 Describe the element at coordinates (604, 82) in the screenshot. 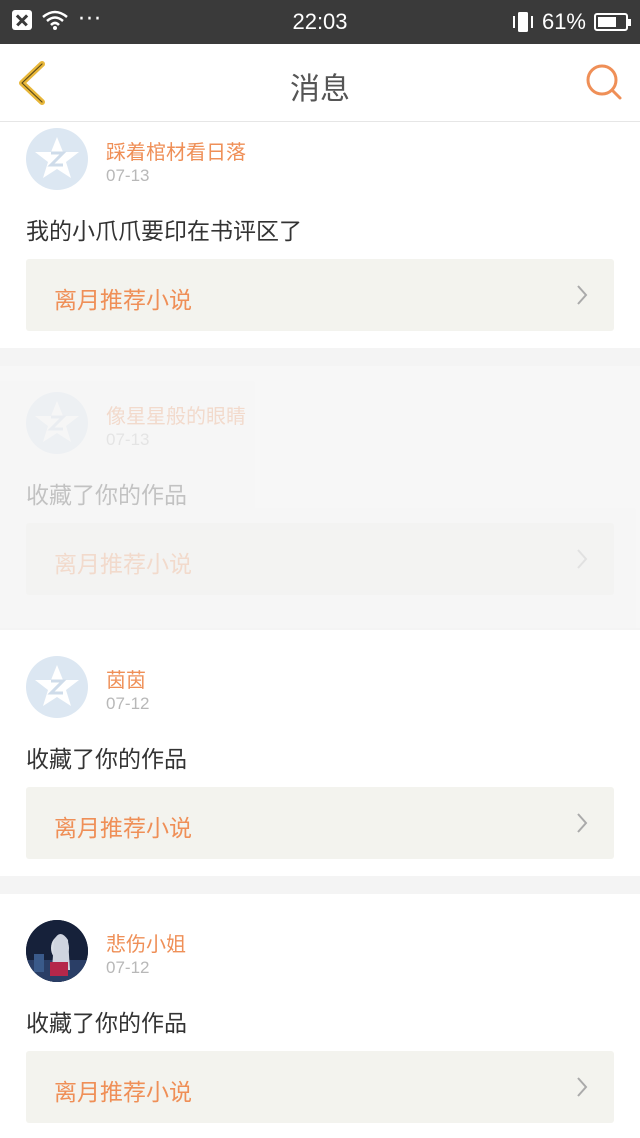

I see `search-icon` at that location.